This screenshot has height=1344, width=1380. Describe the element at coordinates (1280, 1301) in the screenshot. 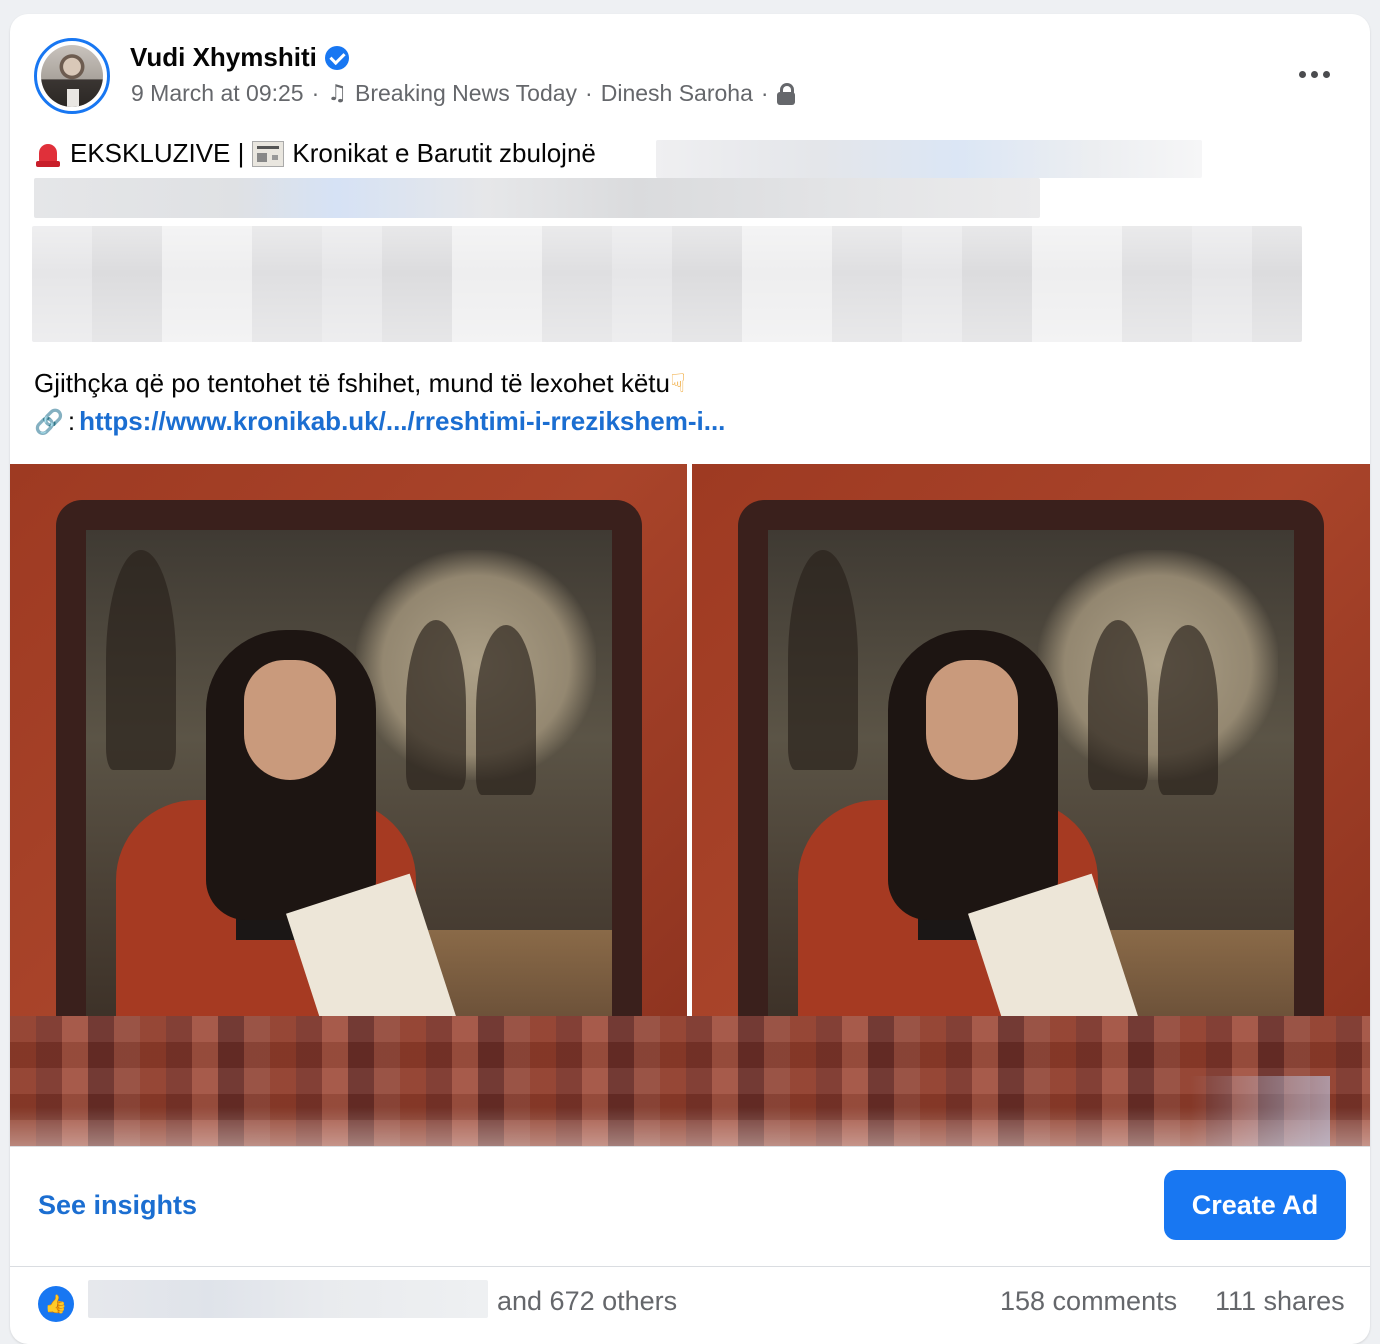

I see `shares-count: 111 shares` at that location.